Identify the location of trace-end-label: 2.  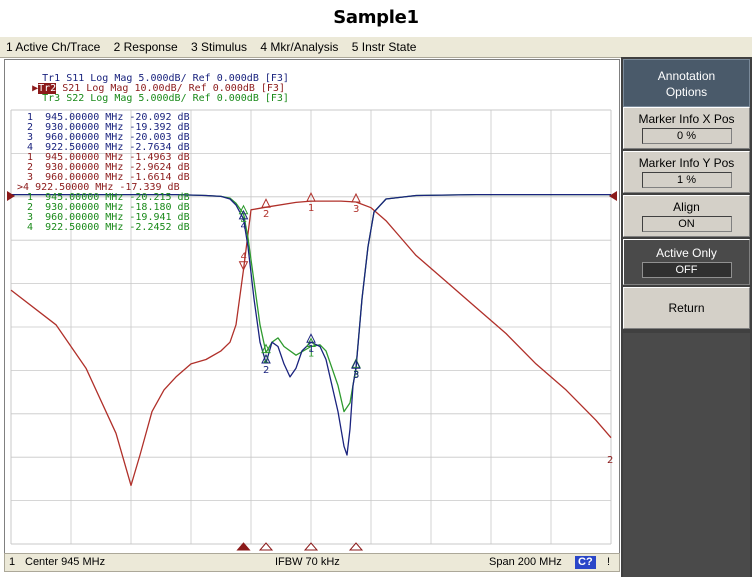
(610, 460).